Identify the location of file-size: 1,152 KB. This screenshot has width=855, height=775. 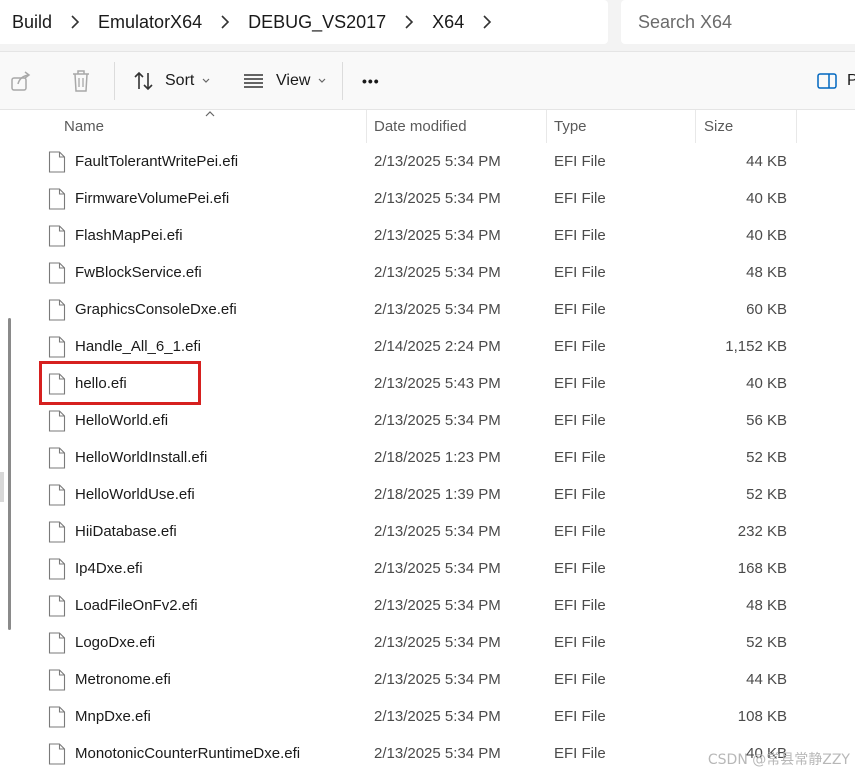
(756, 346).